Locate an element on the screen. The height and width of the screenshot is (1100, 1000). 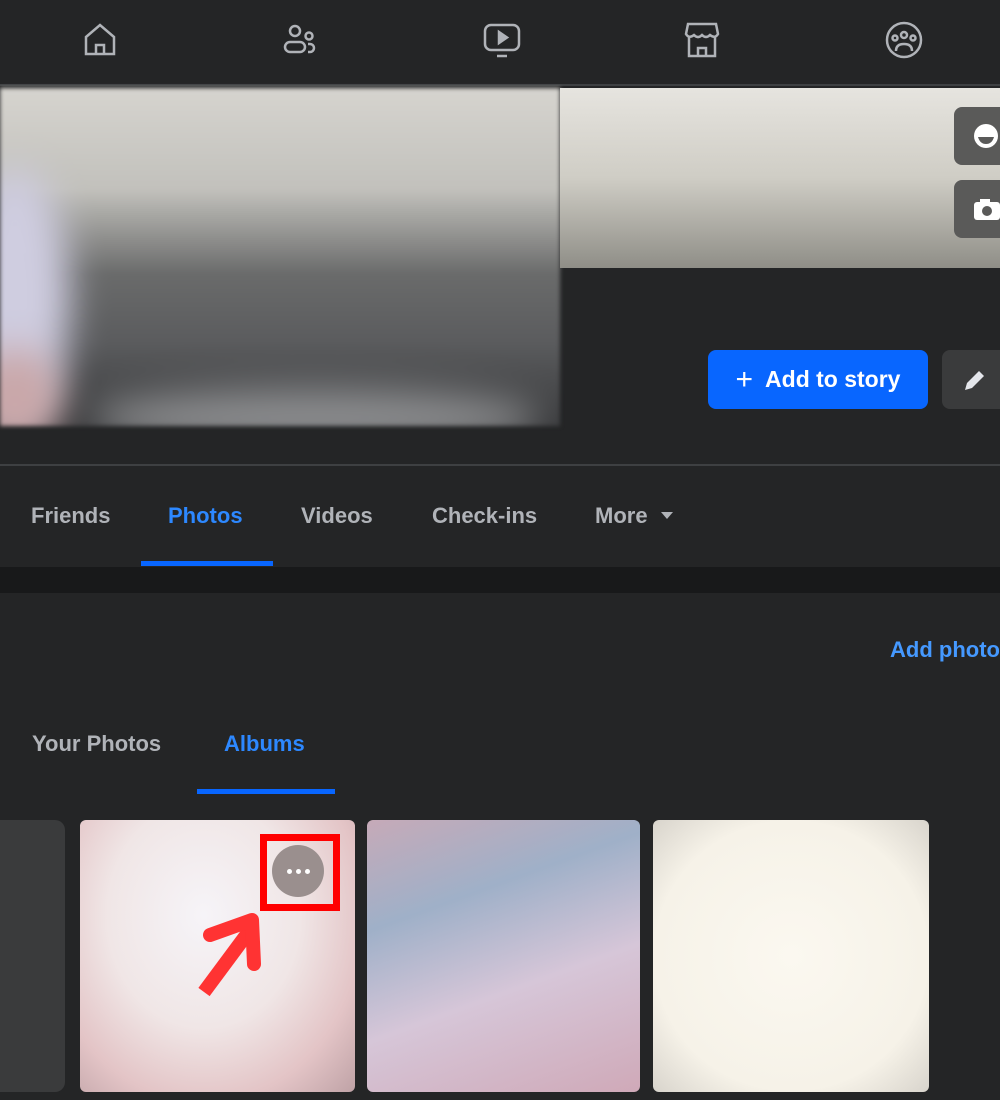
plus-icon: + is located at coordinates (744, 379).